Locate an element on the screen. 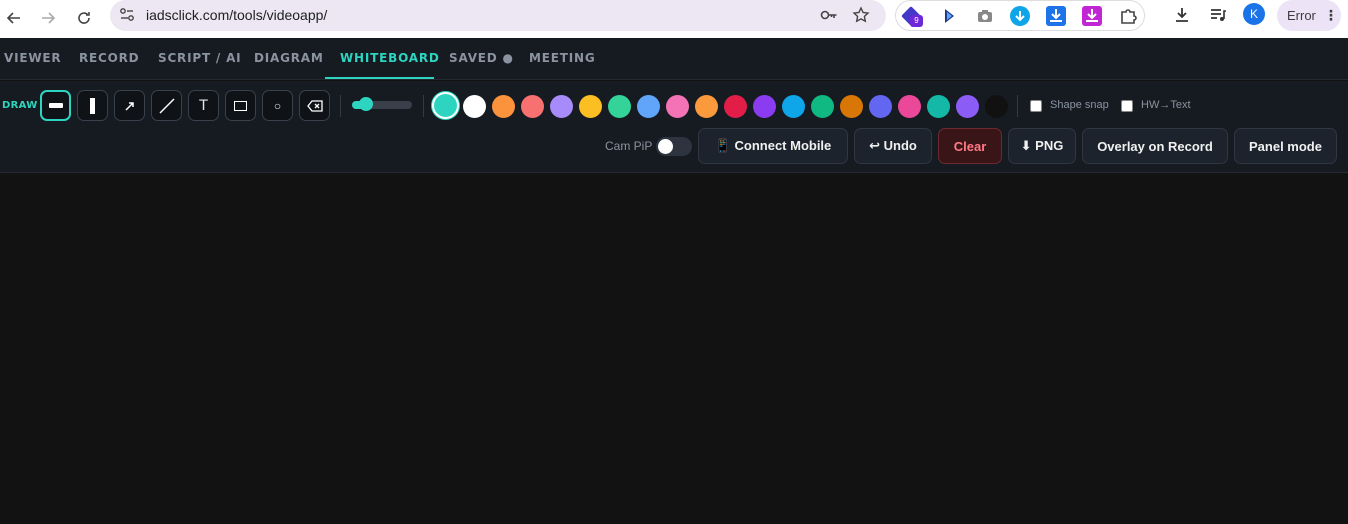  rectangle-tool-button is located at coordinates (240, 105).